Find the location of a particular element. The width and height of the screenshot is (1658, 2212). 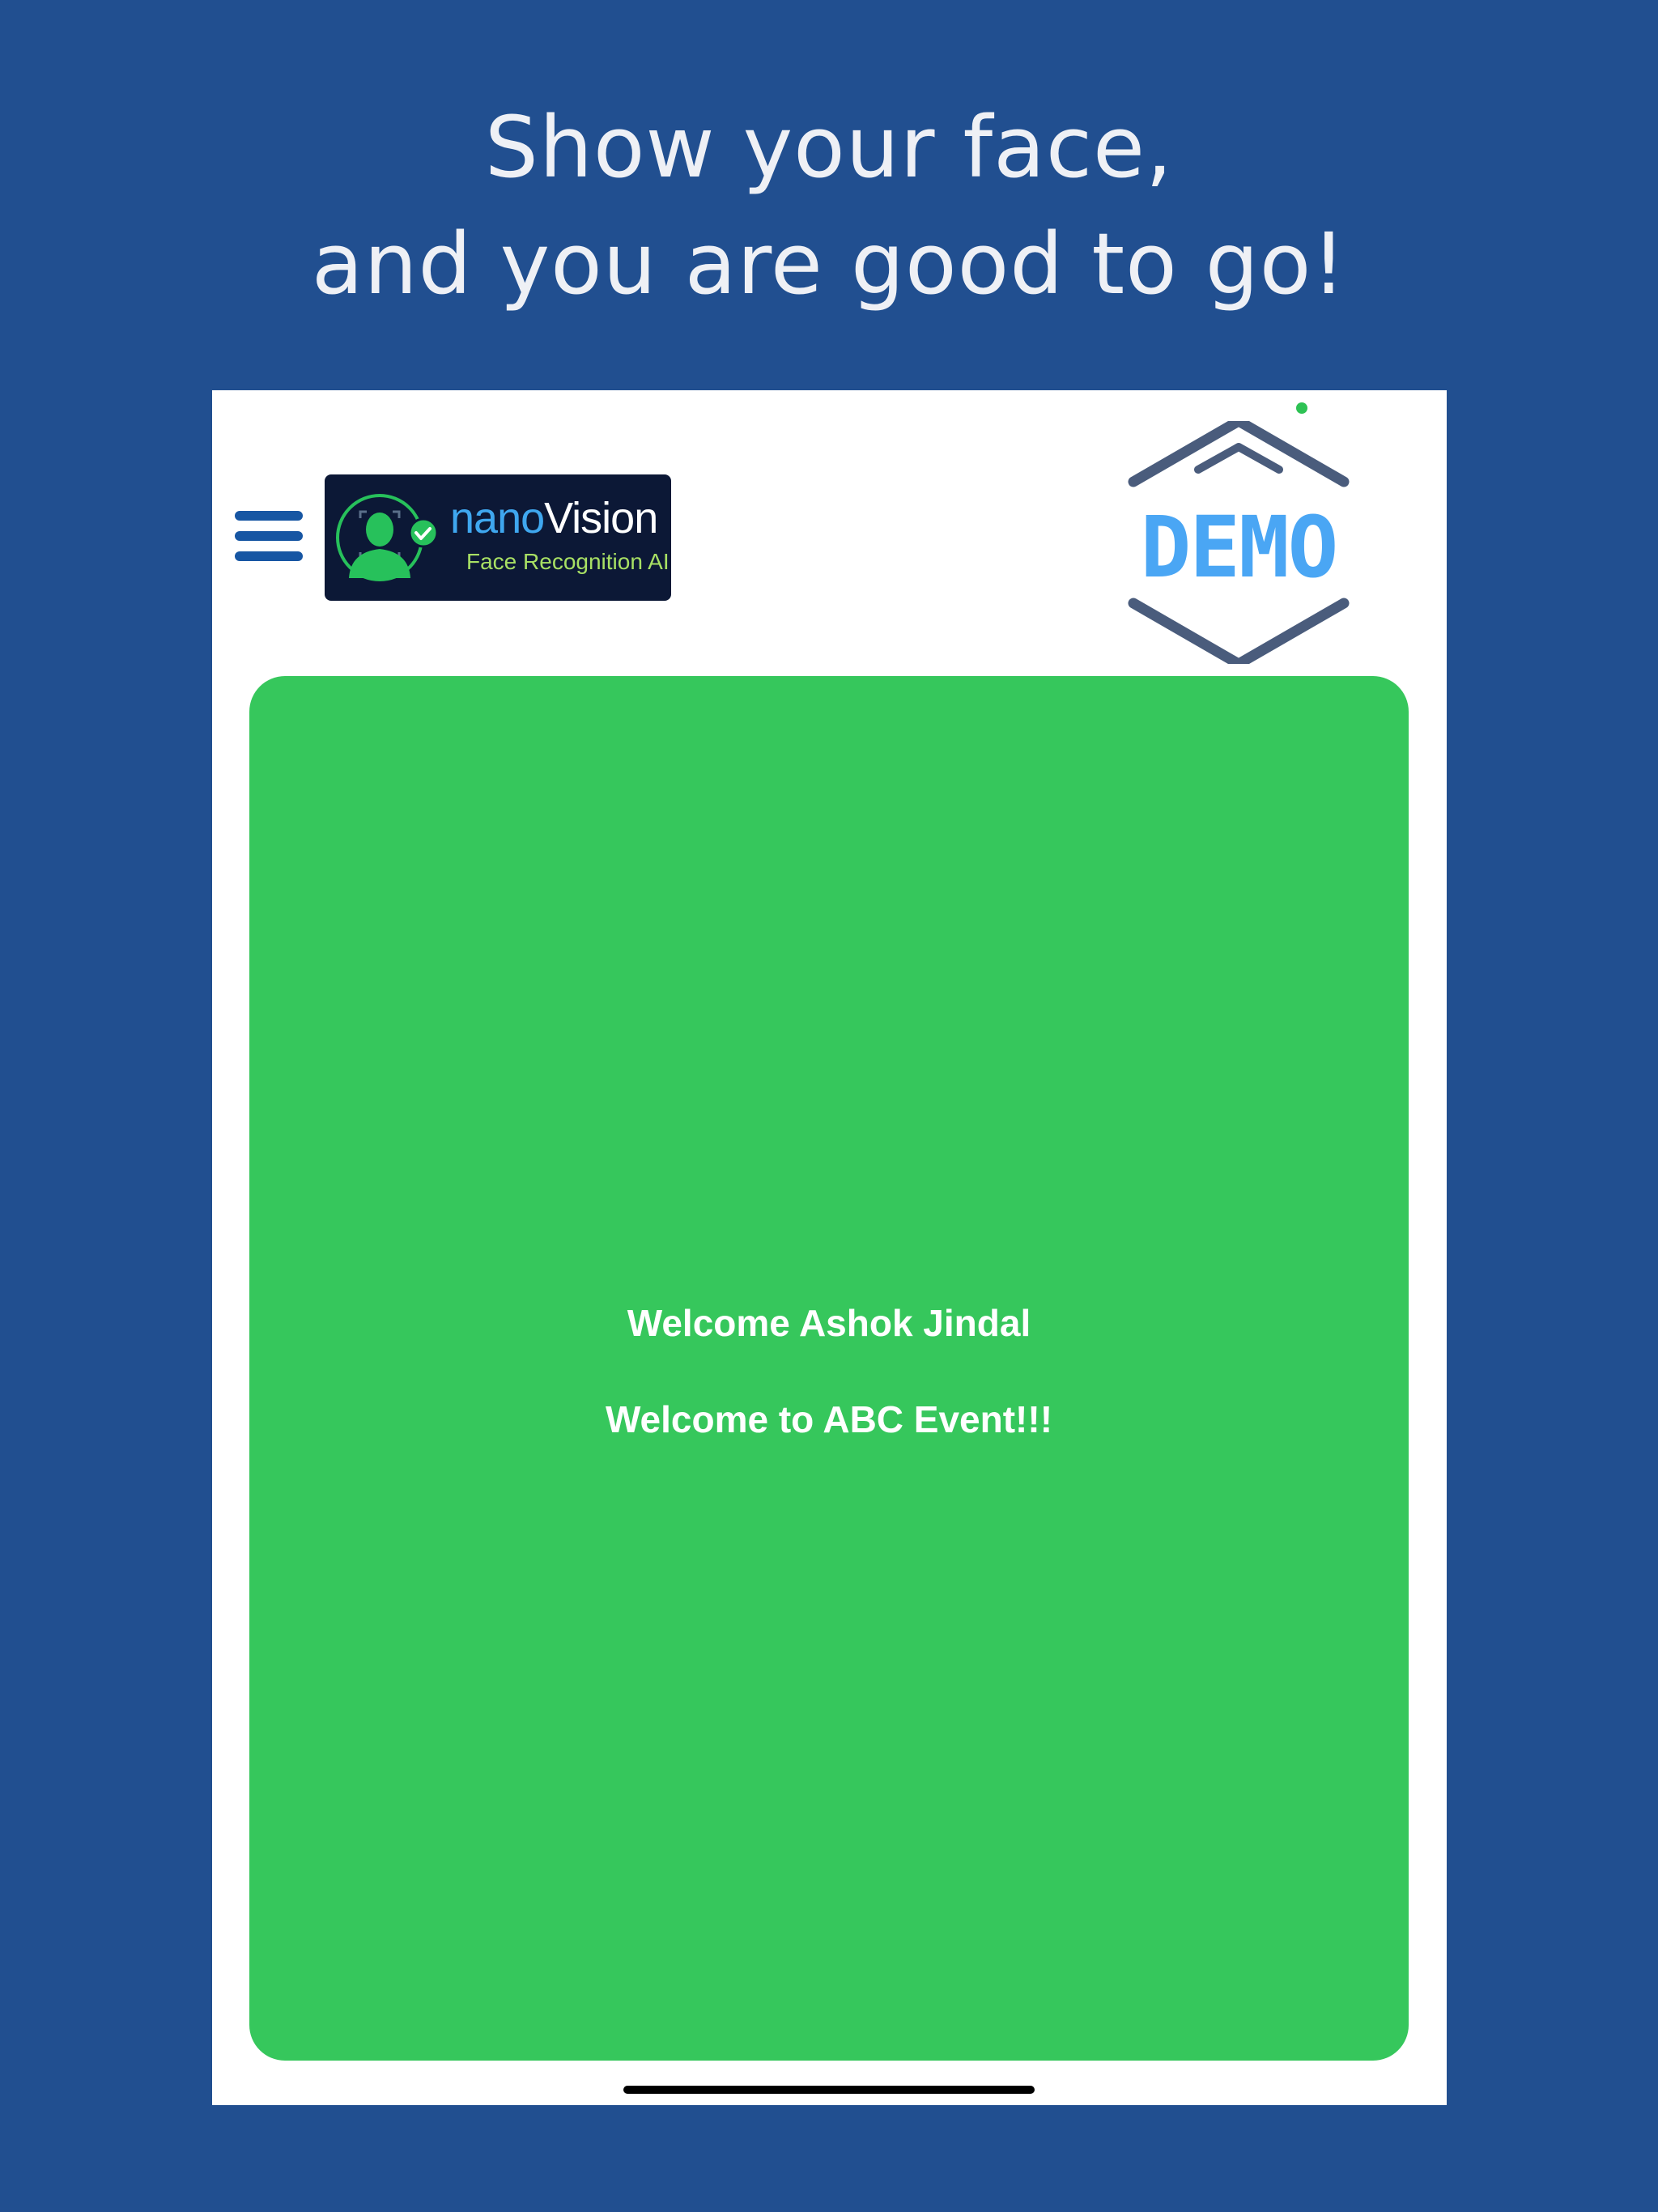

hamburger-menu-icon is located at coordinates (269, 536).